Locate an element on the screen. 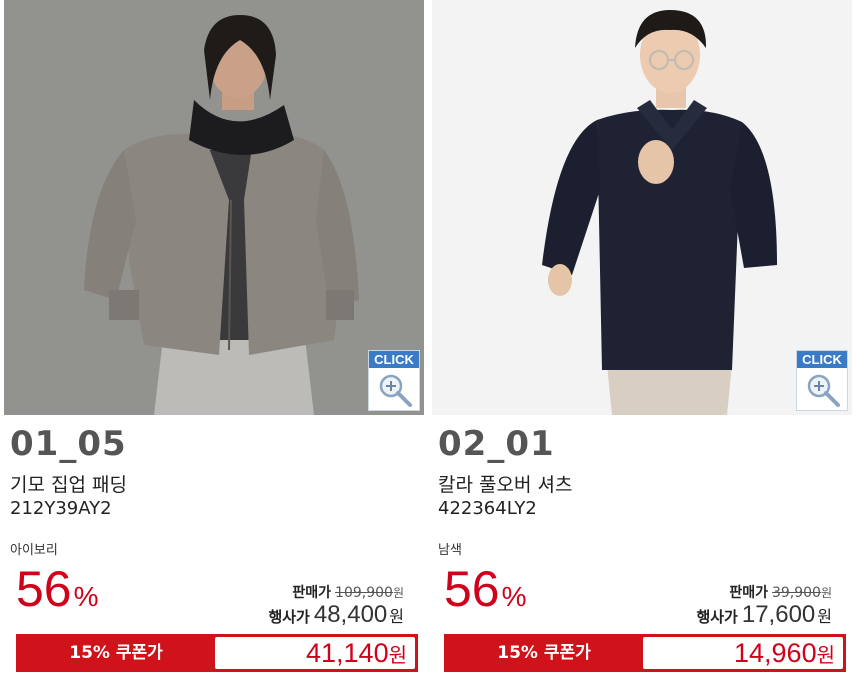 This screenshot has height=674, width=853. product-color: 남색 is located at coordinates (450, 550).